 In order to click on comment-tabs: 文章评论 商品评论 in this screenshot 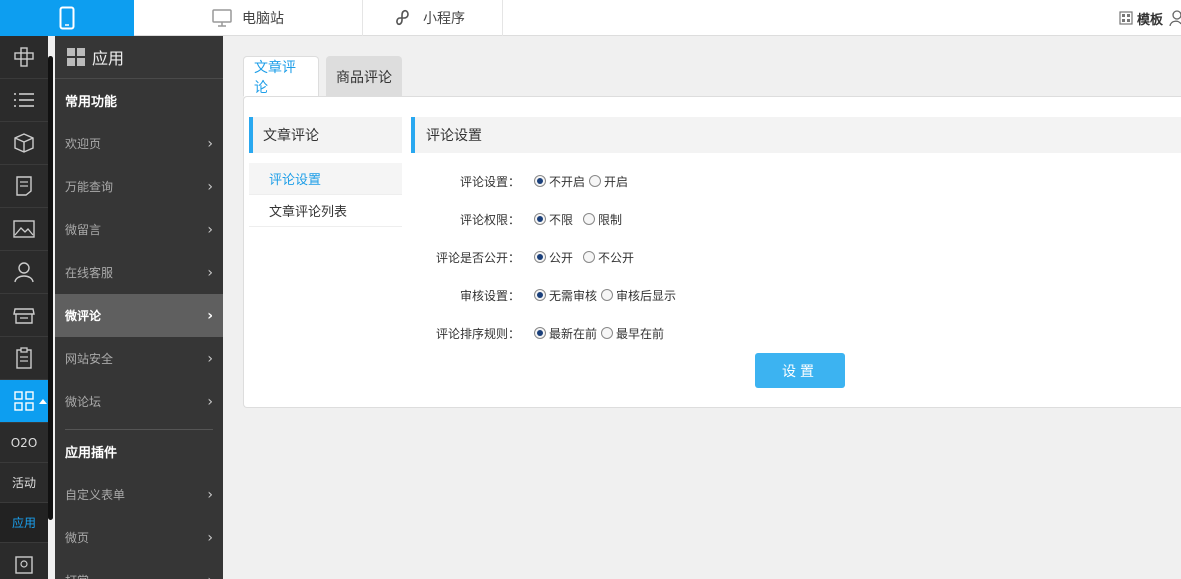, I will do `click(326, 76)`.